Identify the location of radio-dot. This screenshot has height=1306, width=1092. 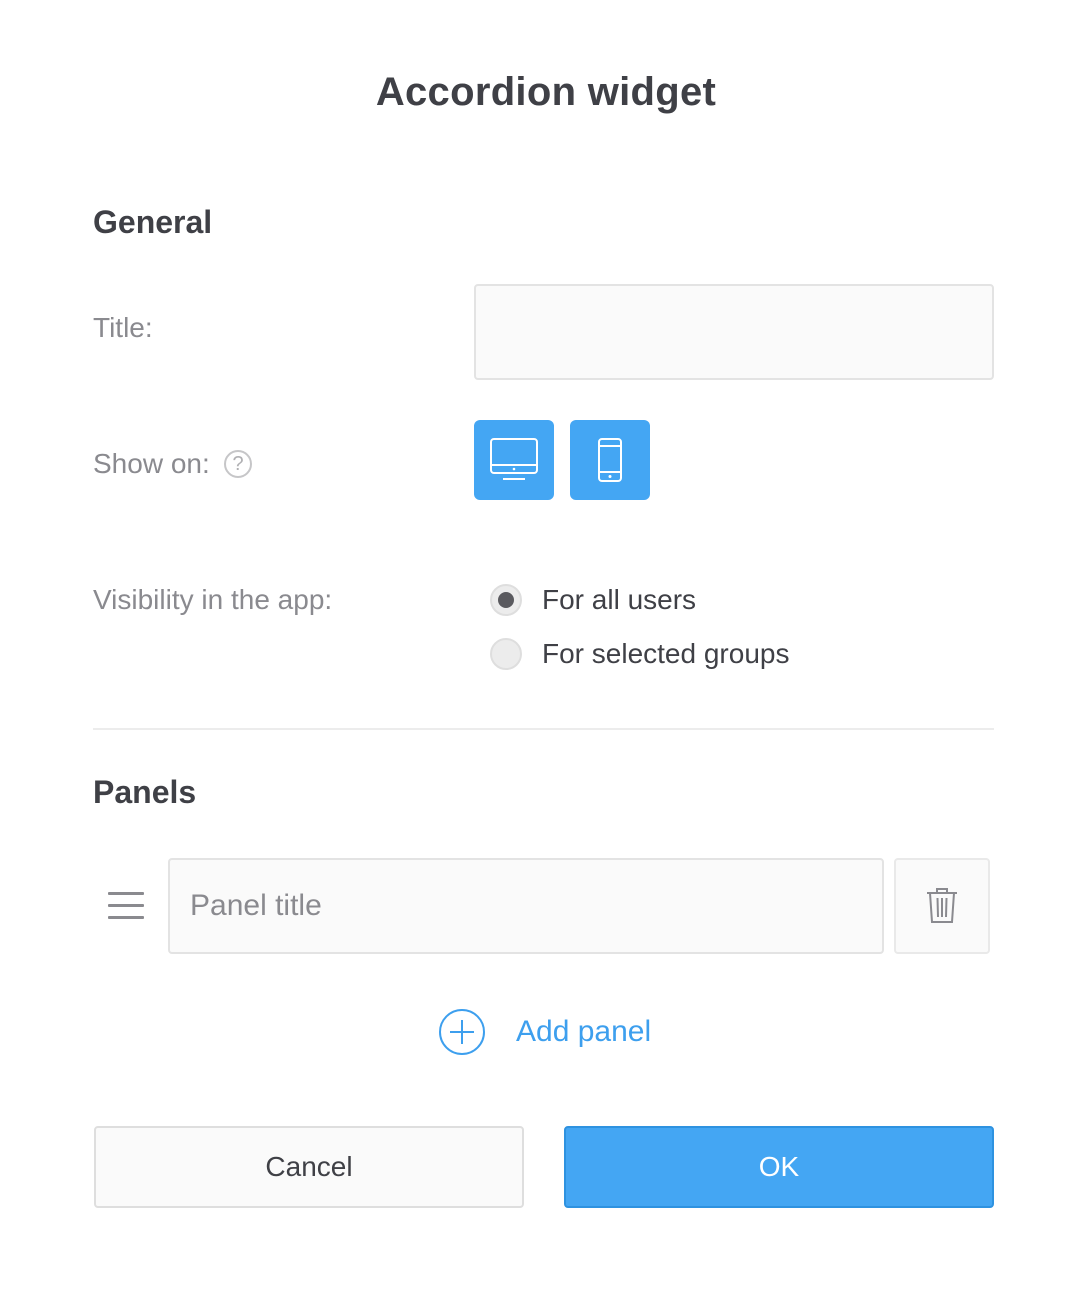
(506, 600).